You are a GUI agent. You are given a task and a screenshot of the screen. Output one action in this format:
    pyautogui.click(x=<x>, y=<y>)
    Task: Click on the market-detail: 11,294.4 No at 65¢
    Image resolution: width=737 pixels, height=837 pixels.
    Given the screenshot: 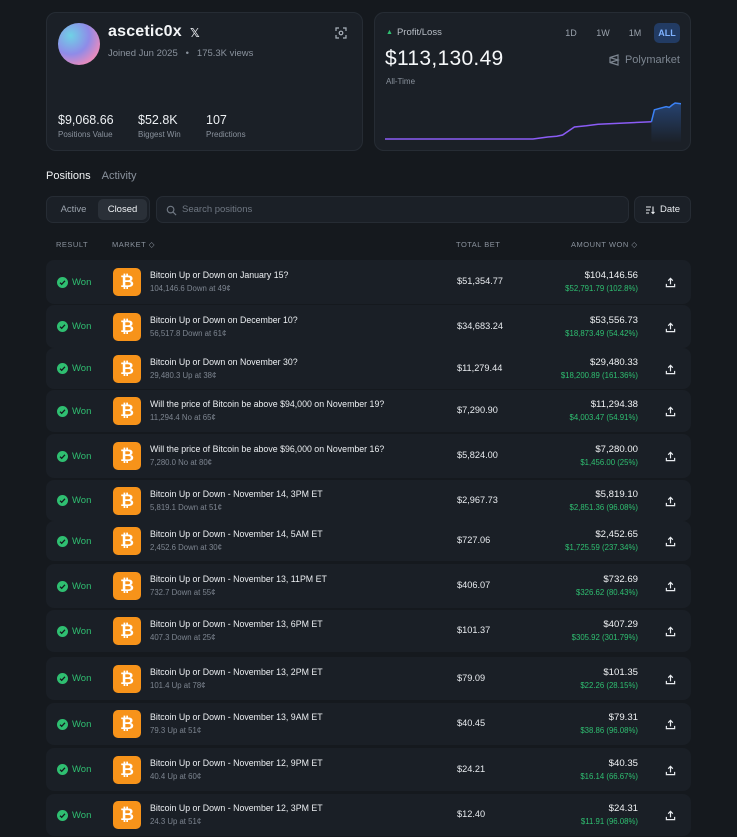 What is the action you would take?
    pyautogui.click(x=183, y=417)
    